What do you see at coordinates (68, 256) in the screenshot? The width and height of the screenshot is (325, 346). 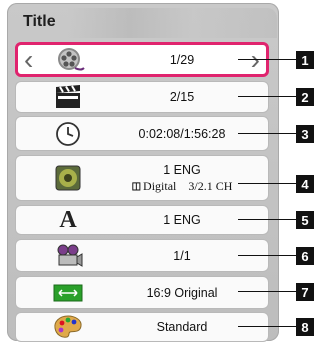 I see `camera-angle-icon` at bounding box center [68, 256].